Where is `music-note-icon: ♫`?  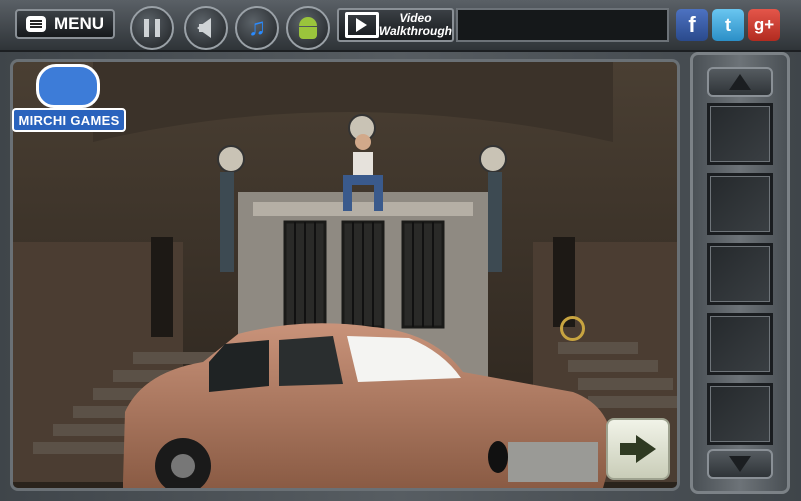 music-note-icon: ♫ is located at coordinates (257, 27).